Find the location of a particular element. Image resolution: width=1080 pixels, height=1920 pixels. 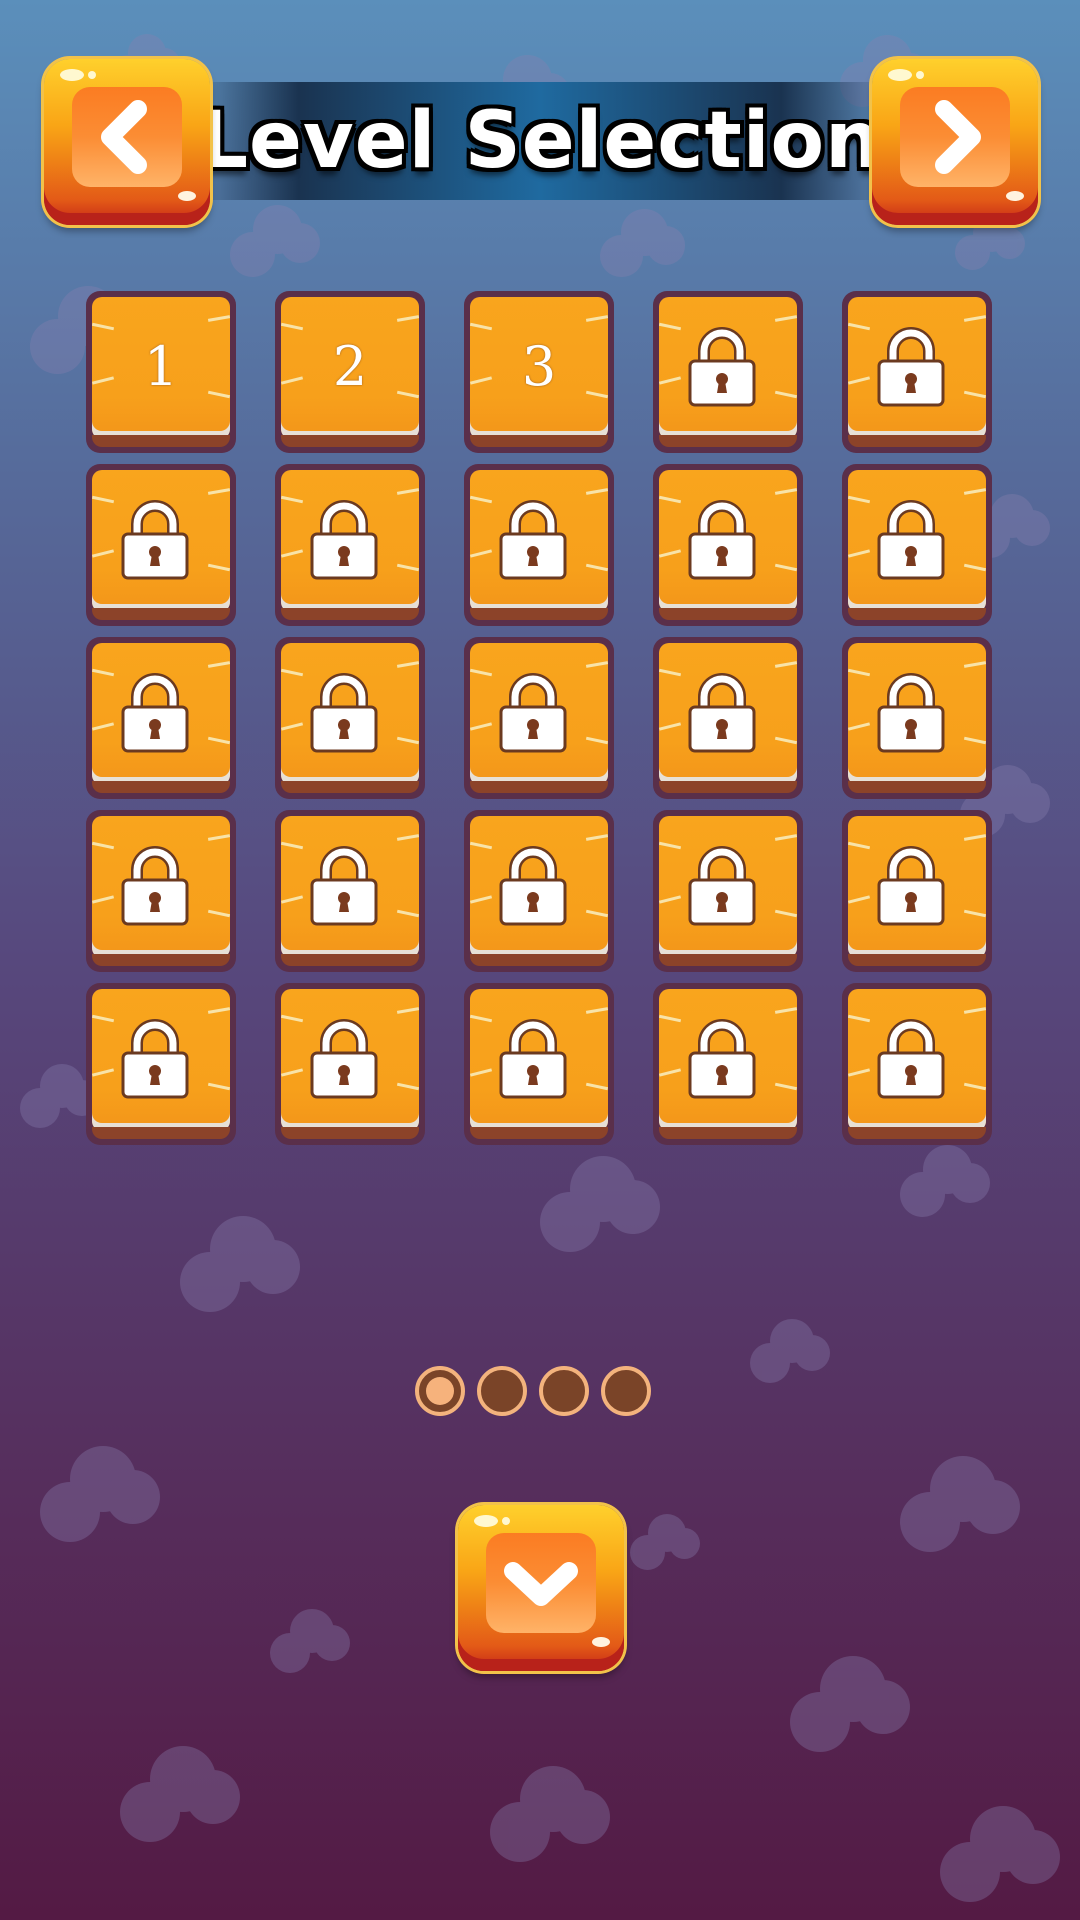

level-tile: 1 is located at coordinates (161, 372).